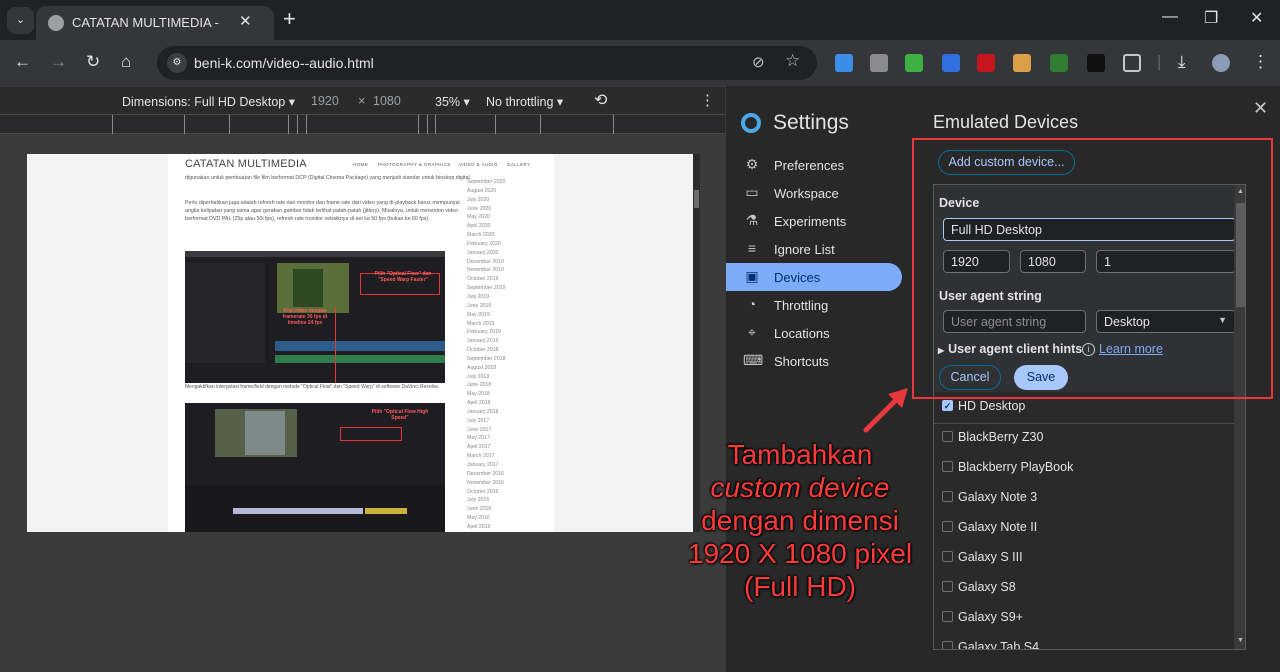 The width and height of the screenshot is (1280, 672). I want to click on device-list-item: Galaxy Tab S4, so click(1084, 641).